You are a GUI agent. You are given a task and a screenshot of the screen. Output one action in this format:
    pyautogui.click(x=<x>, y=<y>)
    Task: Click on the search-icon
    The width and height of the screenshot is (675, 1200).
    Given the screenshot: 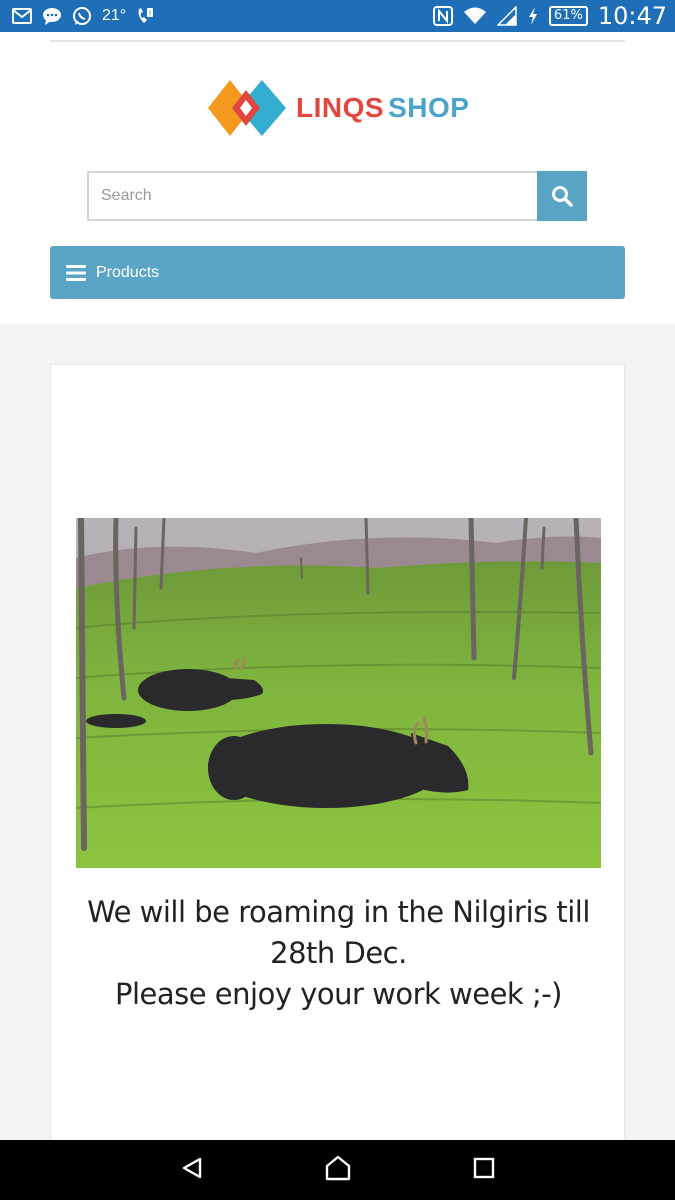 What is the action you would take?
    pyautogui.click(x=562, y=196)
    